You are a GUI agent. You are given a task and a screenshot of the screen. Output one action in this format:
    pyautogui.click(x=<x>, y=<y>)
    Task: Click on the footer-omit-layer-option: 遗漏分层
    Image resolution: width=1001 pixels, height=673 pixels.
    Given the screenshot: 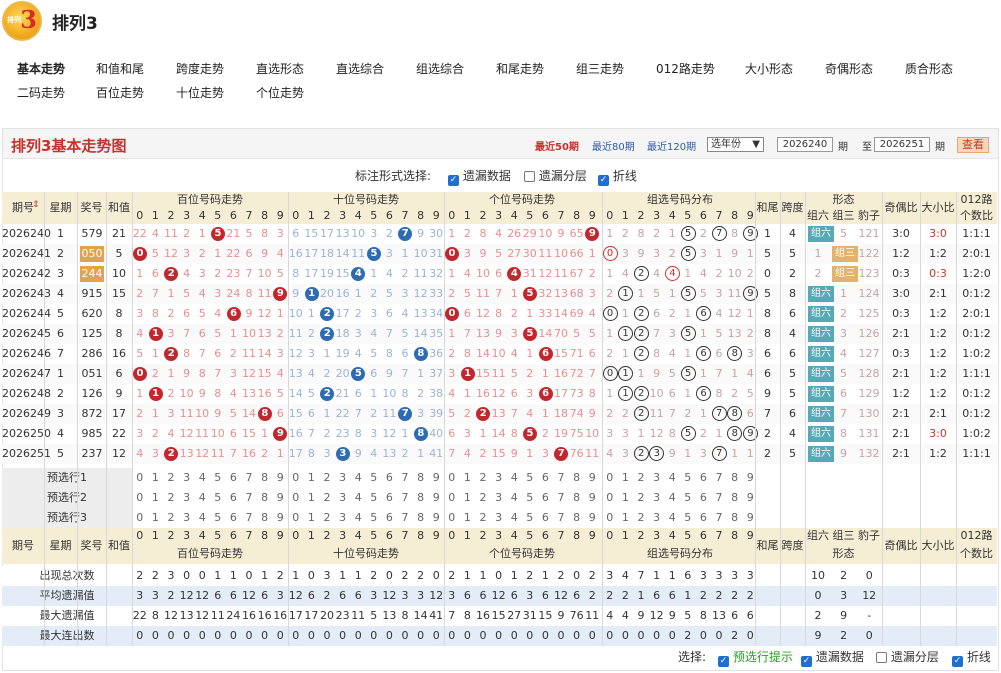 What is the action you would take?
    pyautogui.click(x=907, y=656)
    